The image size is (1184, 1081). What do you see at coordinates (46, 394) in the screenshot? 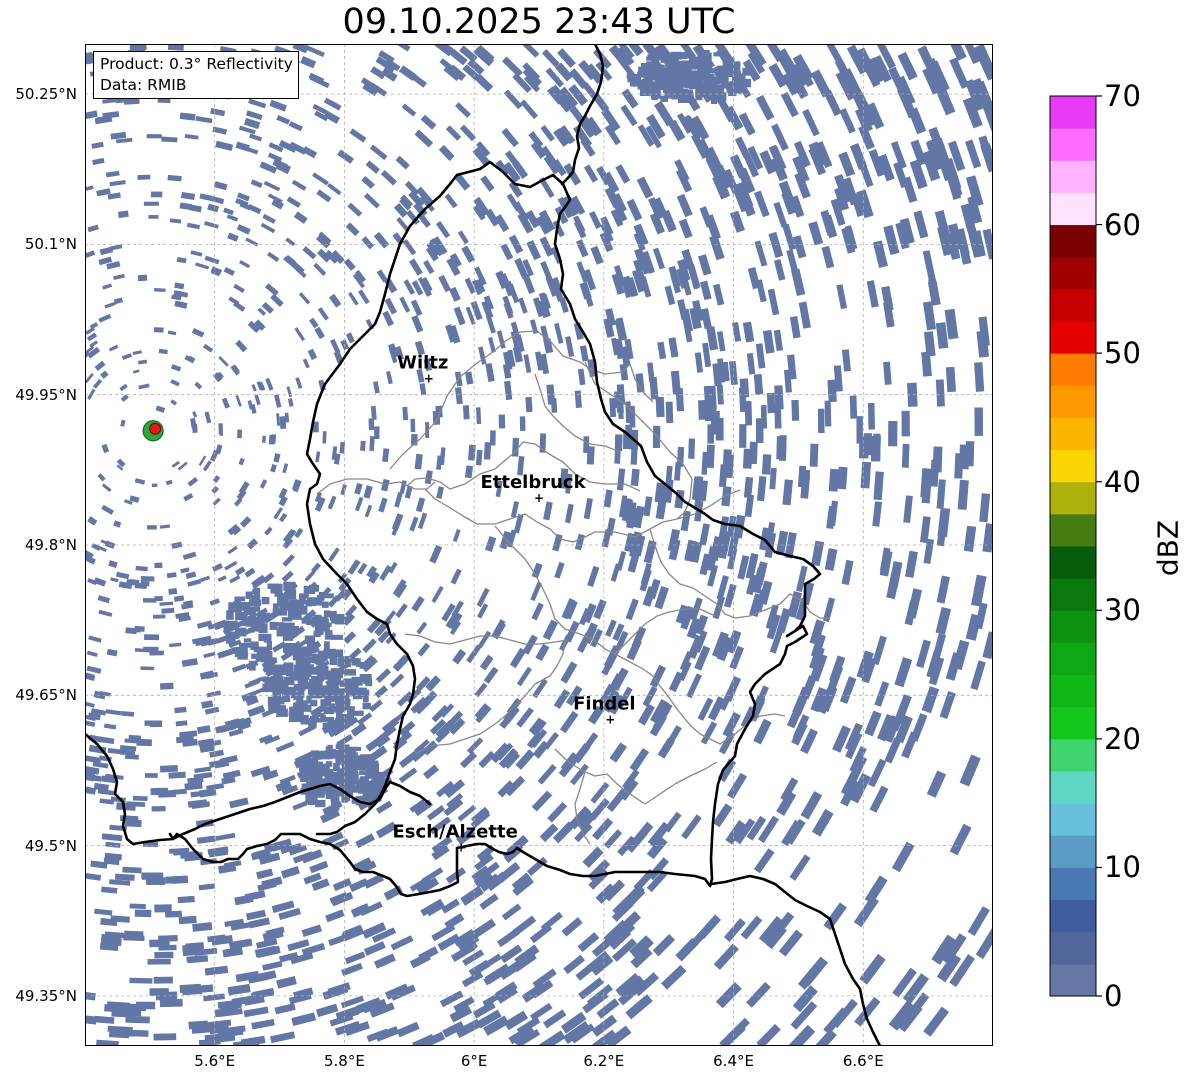
I see `lat-tick-label: 49.95°N` at bounding box center [46, 394].